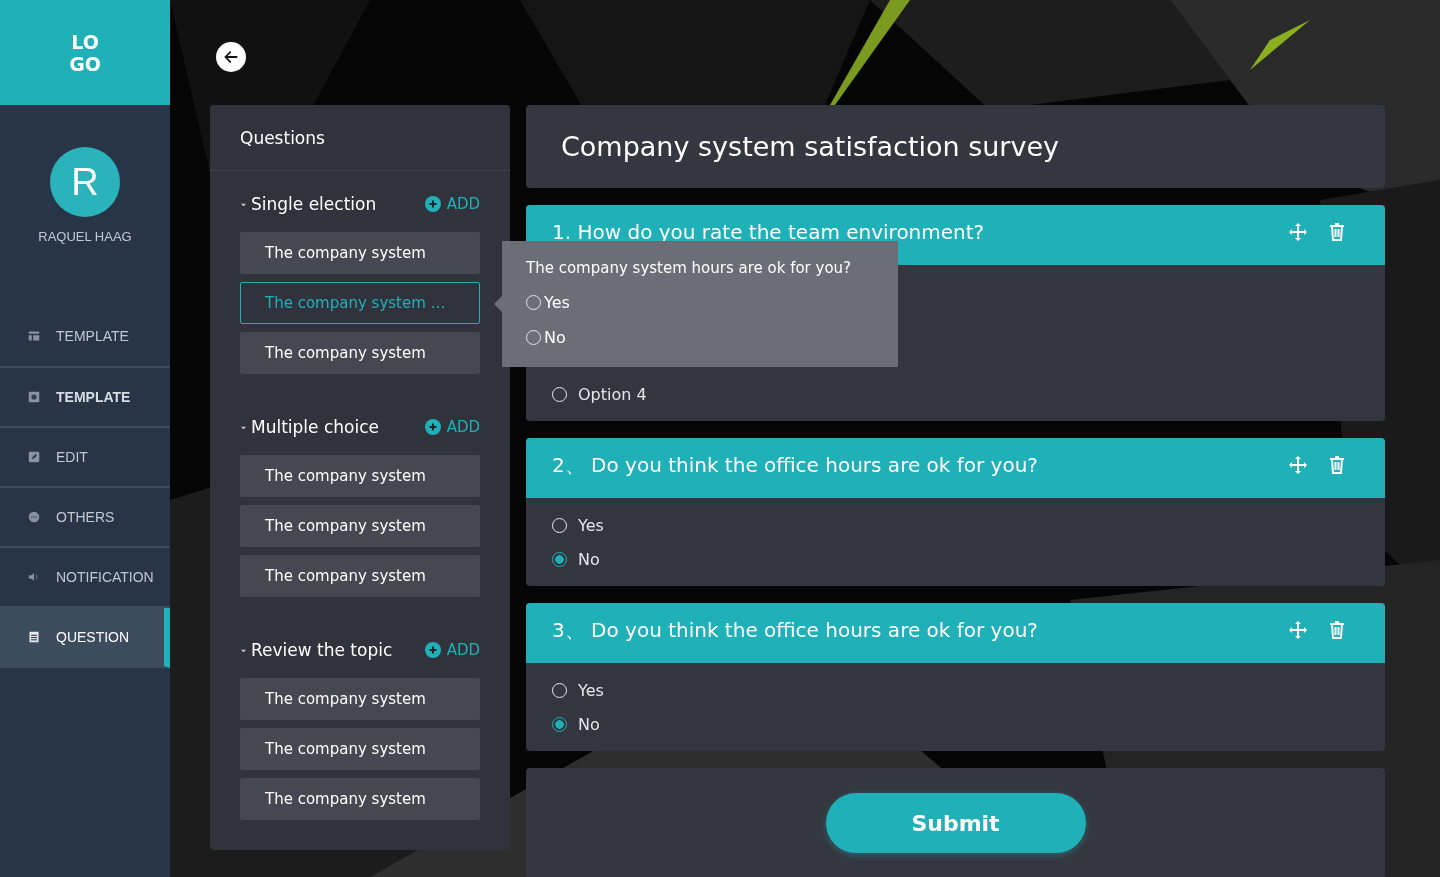 This screenshot has width=1440, height=877. Describe the element at coordinates (34, 637) in the screenshot. I see `document-icon` at that location.